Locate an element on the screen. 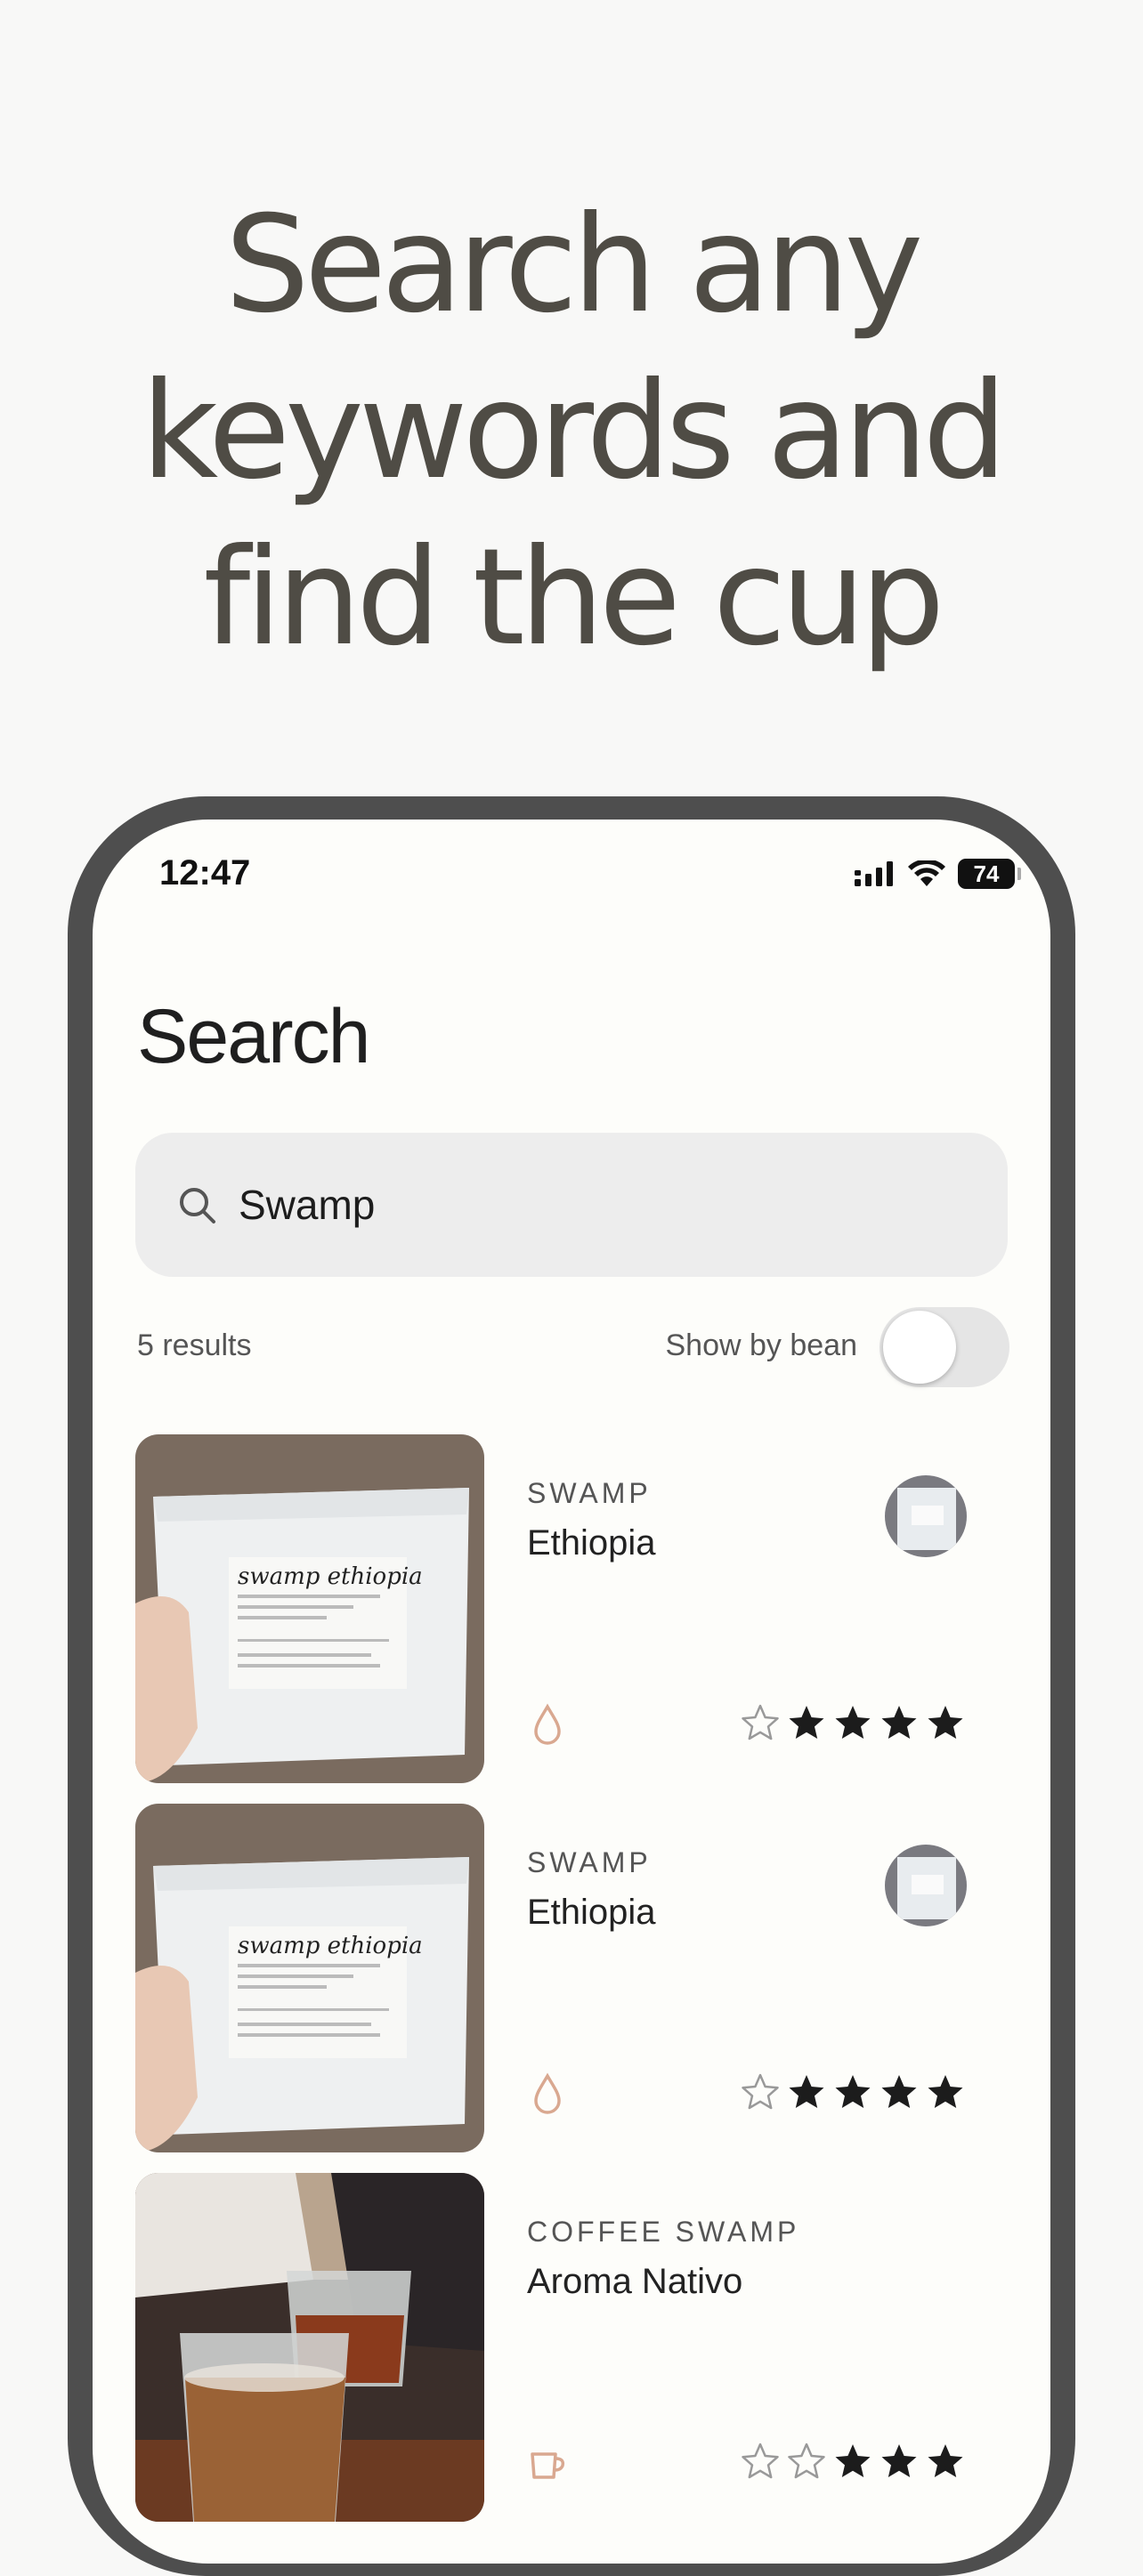 This screenshot has width=1143, height=2576. headline-line-2: keywords and is located at coordinates (574, 431).